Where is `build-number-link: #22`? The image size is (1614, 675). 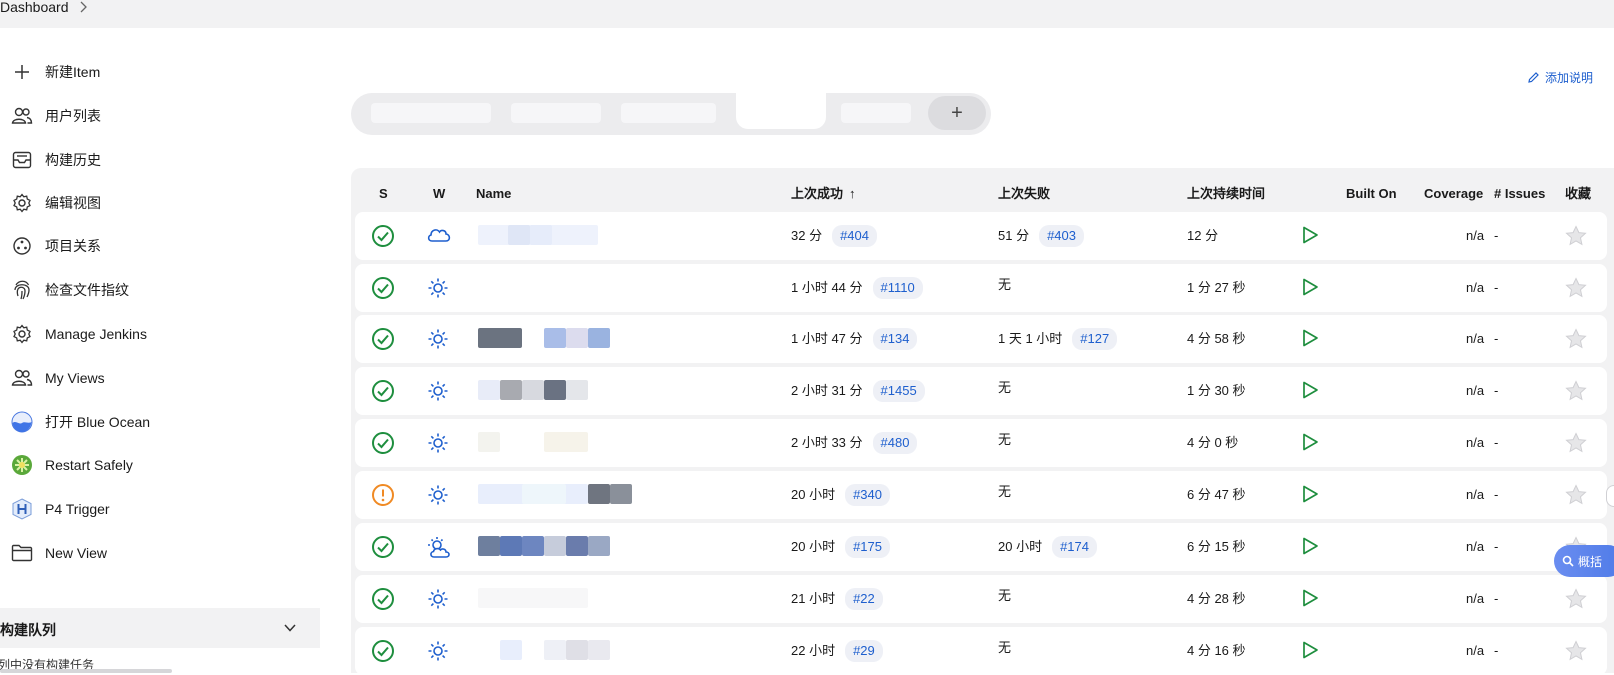
build-number-link: #22 is located at coordinates (864, 599).